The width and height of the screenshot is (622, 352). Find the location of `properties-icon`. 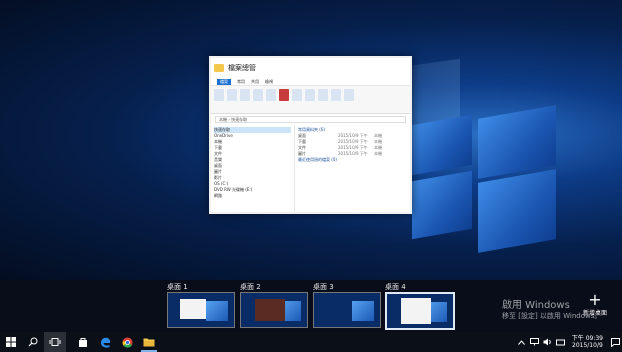

properties-icon is located at coordinates (323, 95).